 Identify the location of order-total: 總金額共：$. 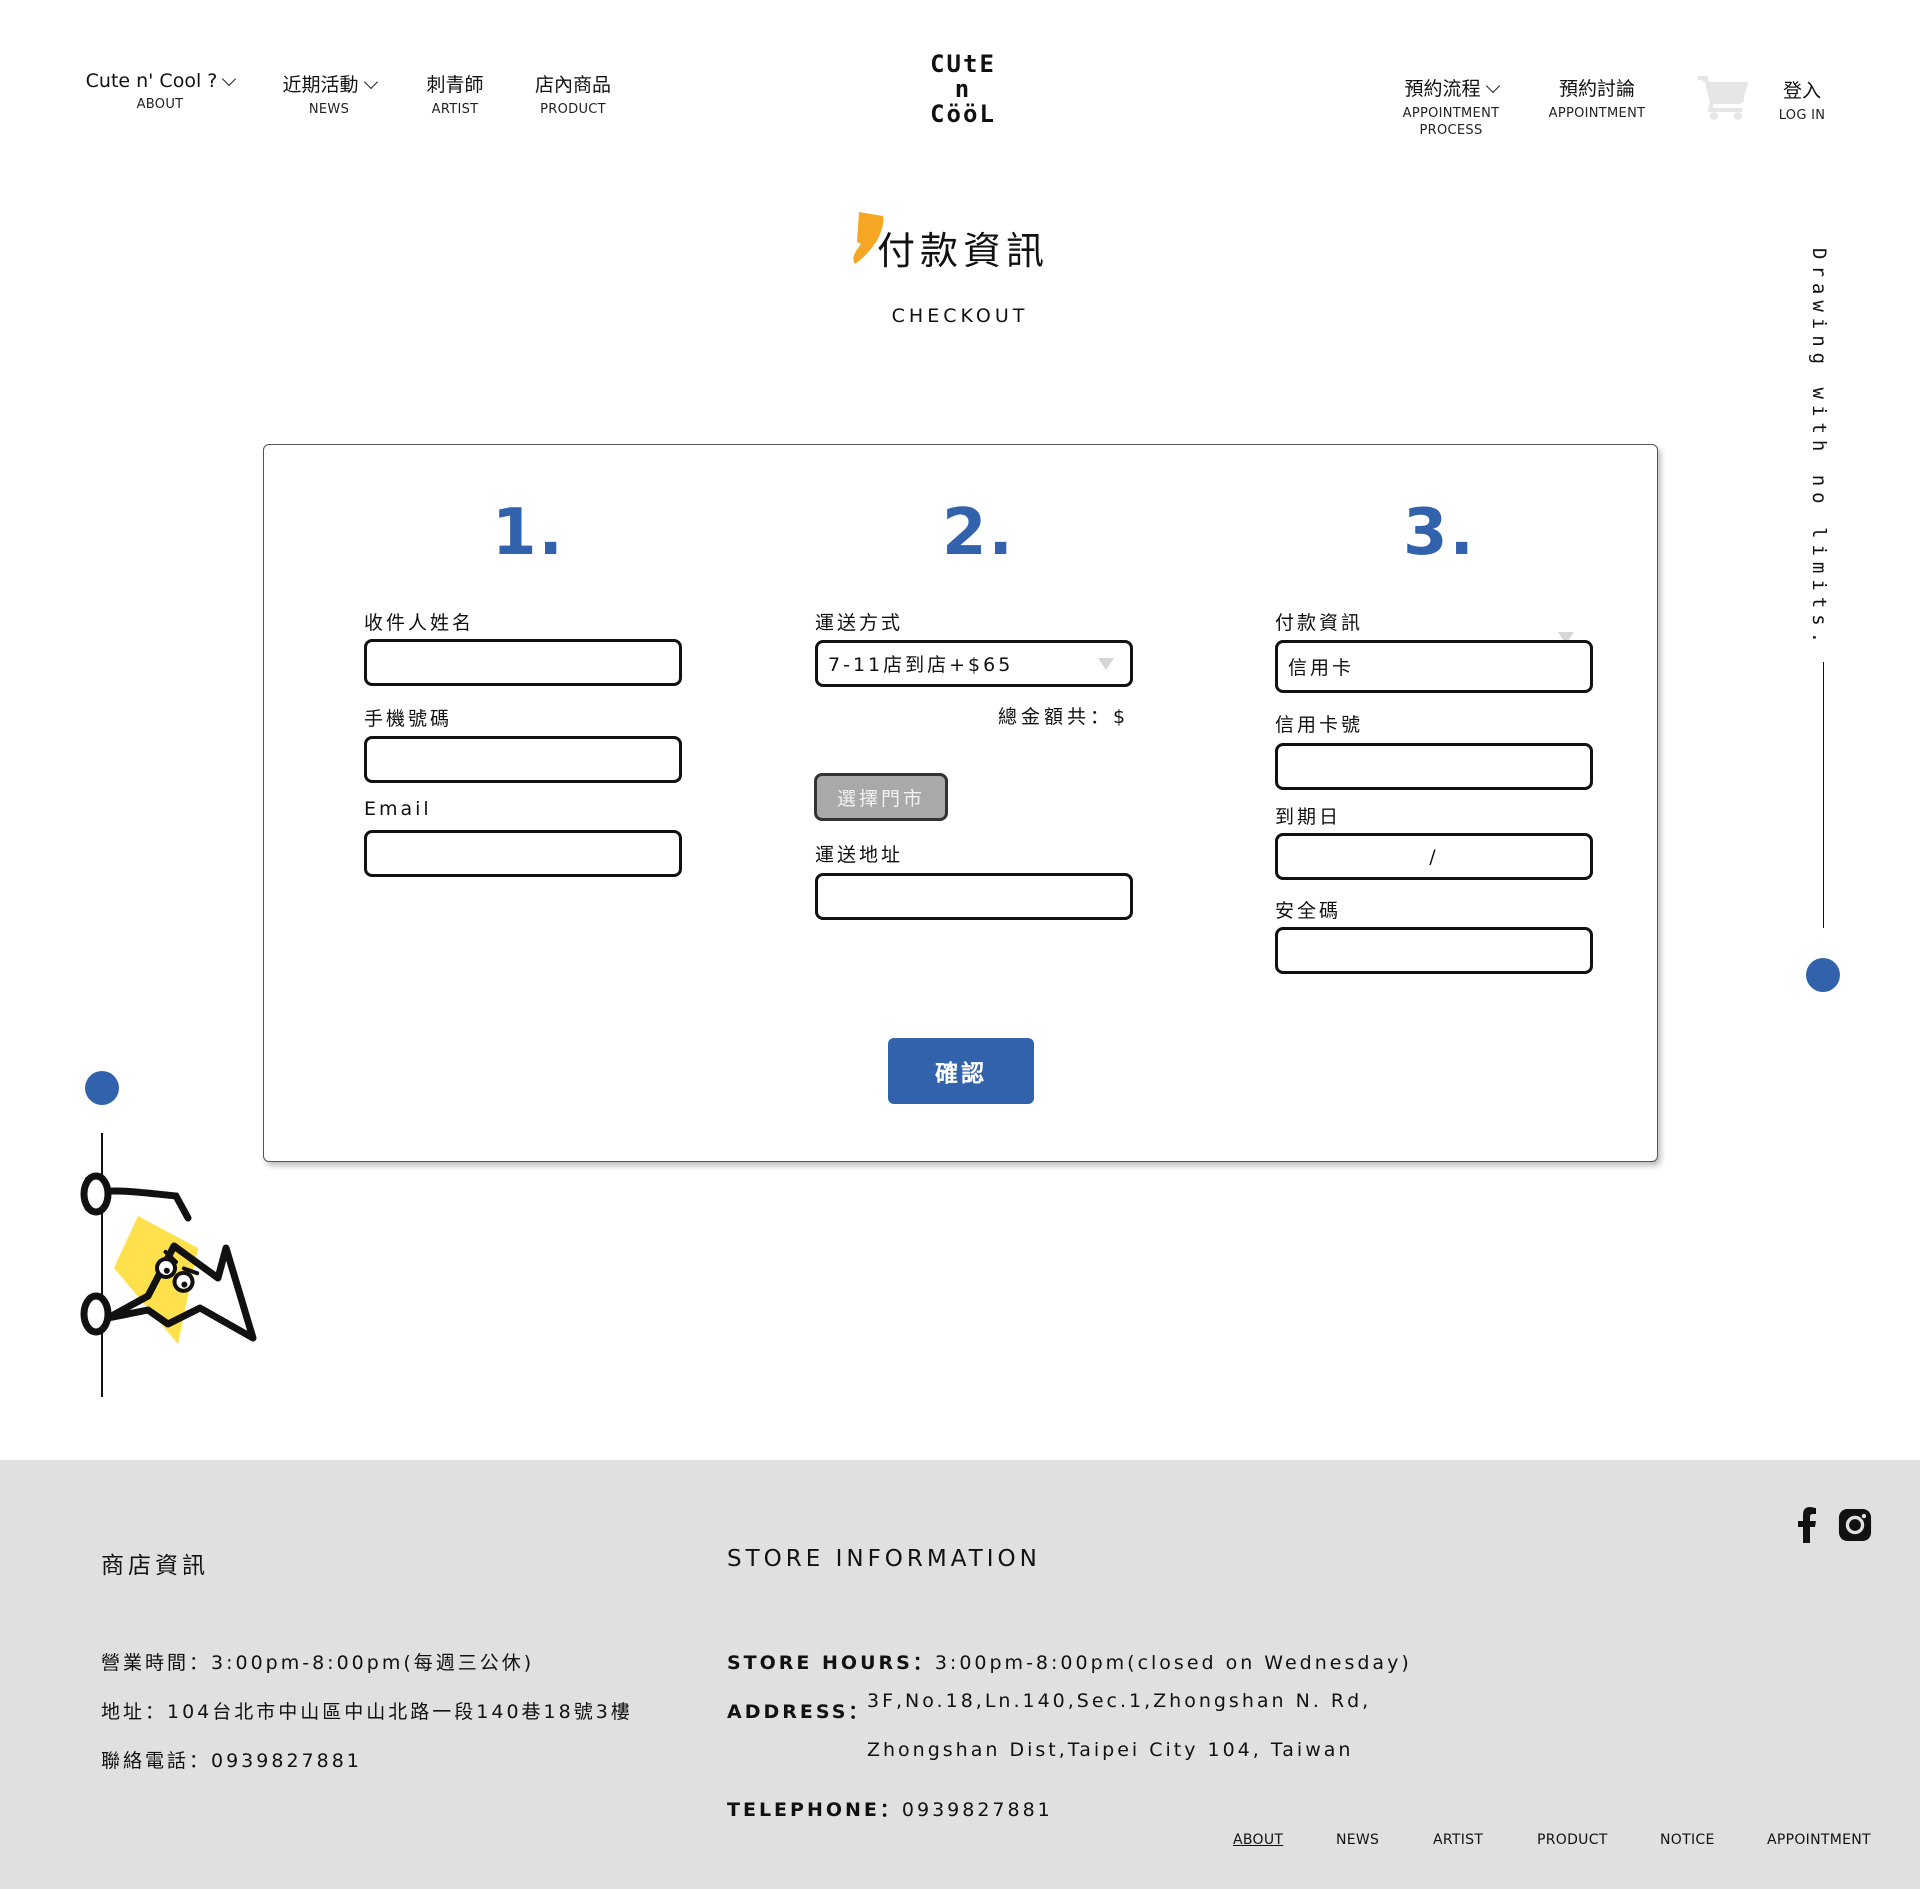
(1064, 717).